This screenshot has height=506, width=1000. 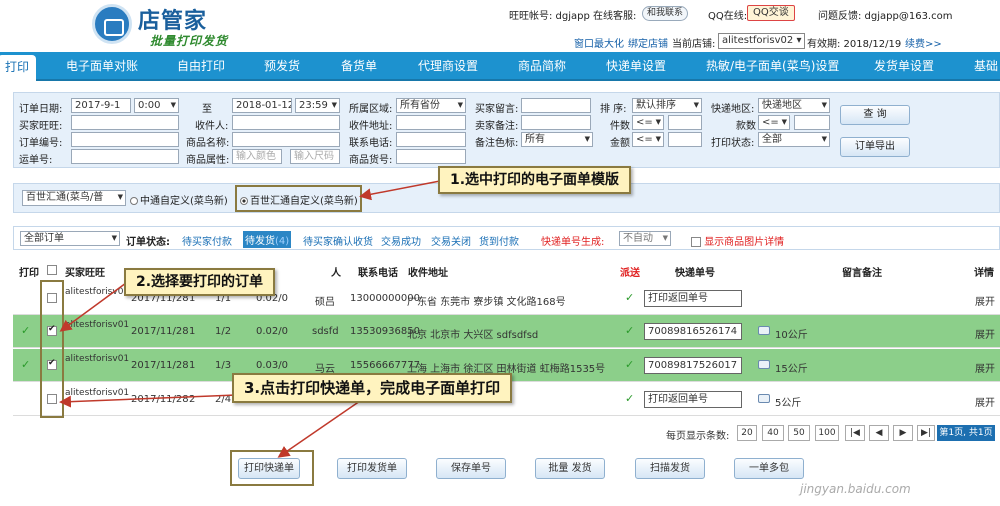 What do you see at coordinates (200, 282) in the screenshot?
I see `callout-step2: 2.选择要打印的订单` at bounding box center [200, 282].